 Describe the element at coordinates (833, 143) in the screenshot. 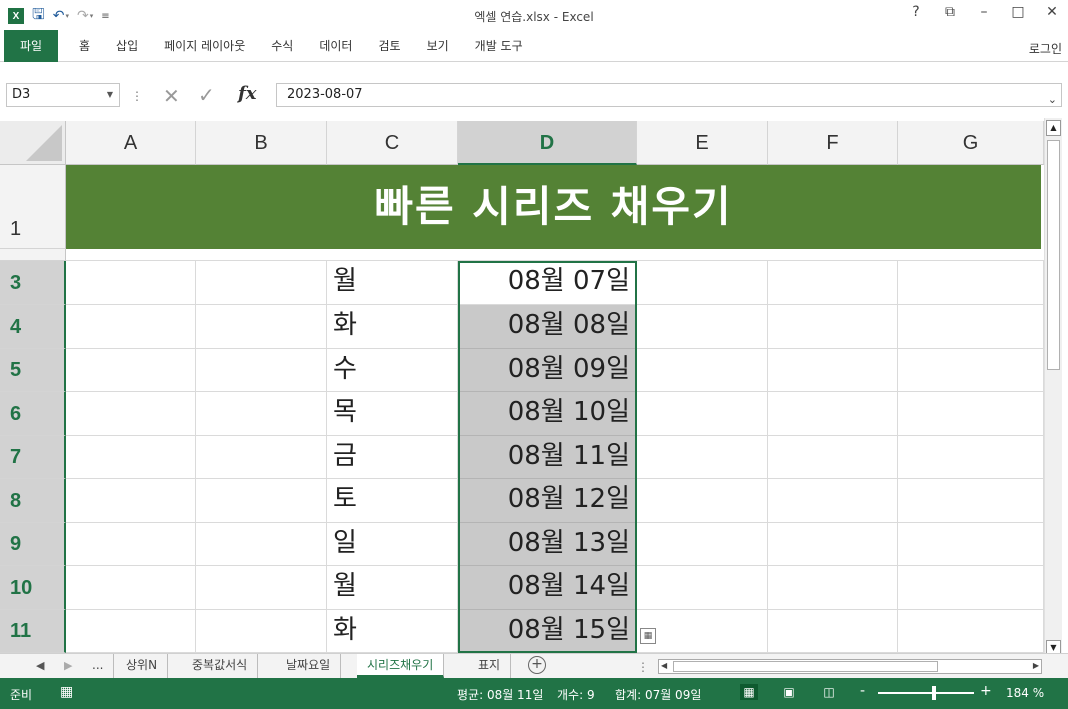

I see `column-header-f: F` at that location.